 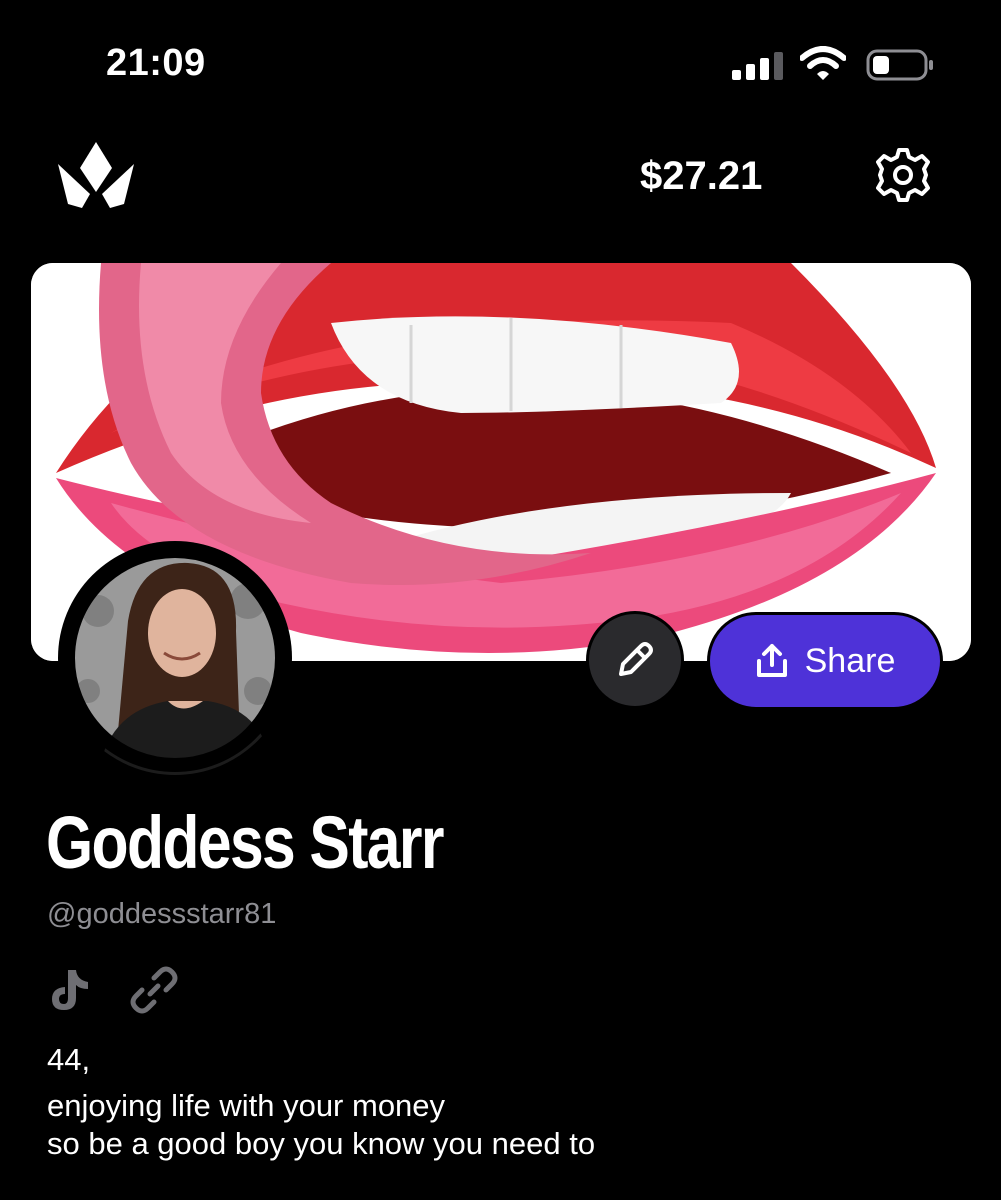 What do you see at coordinates (771, 660) in the screenshot?
I see `upload-share-icon` at bounding box center [771, 660].